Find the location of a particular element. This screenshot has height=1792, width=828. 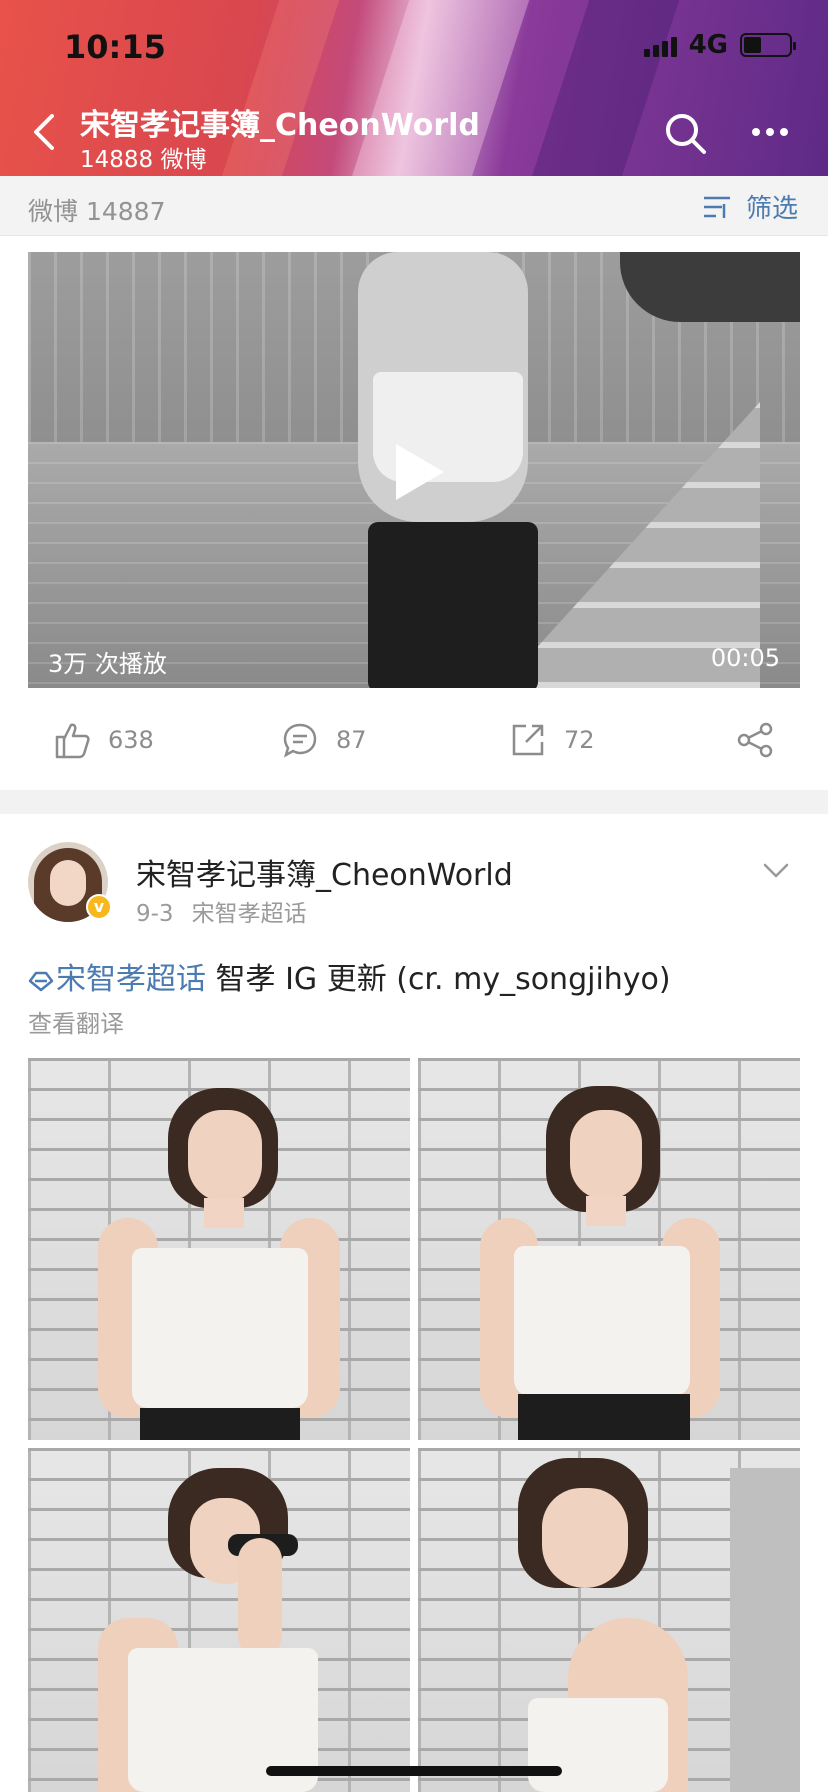

topic-link: 宋智孝超话 is located at coordinates (131, 979).